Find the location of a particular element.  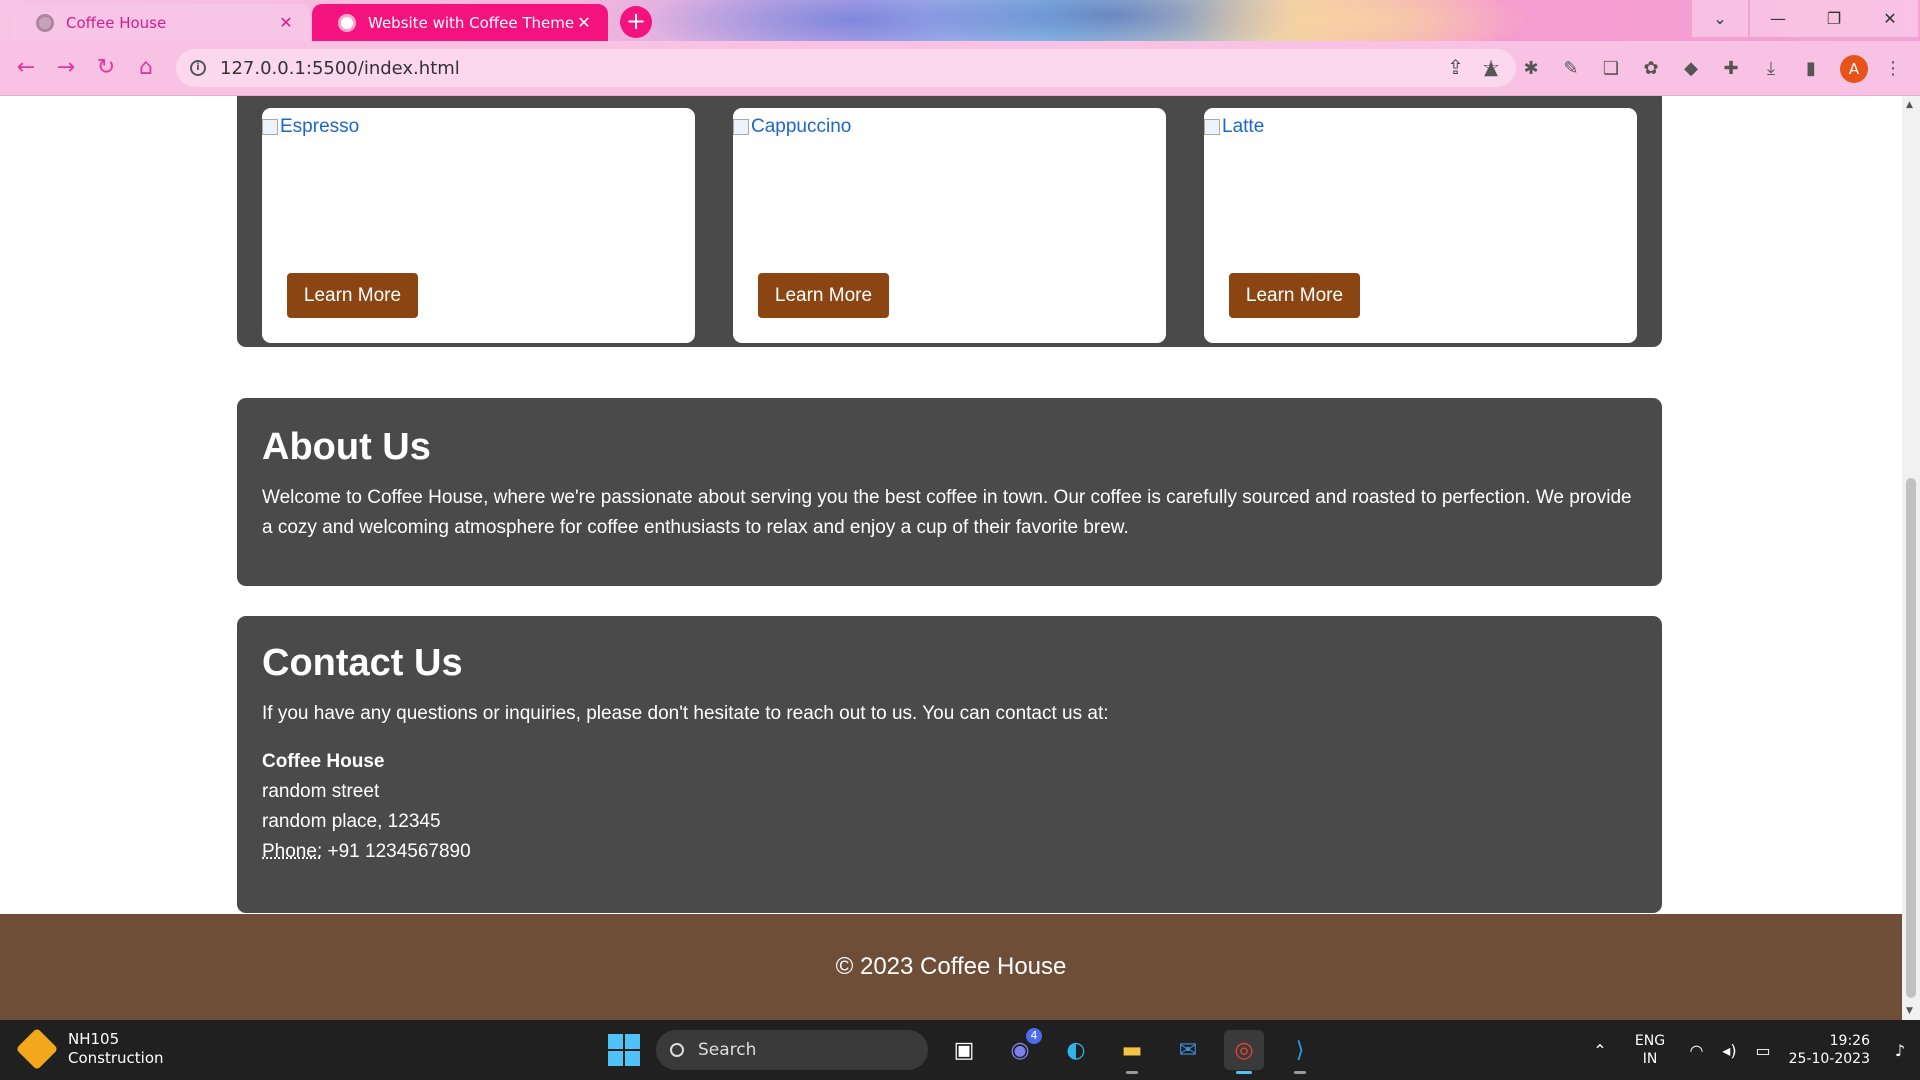

language-code: ENG is located at coordinates (1650, 1041).